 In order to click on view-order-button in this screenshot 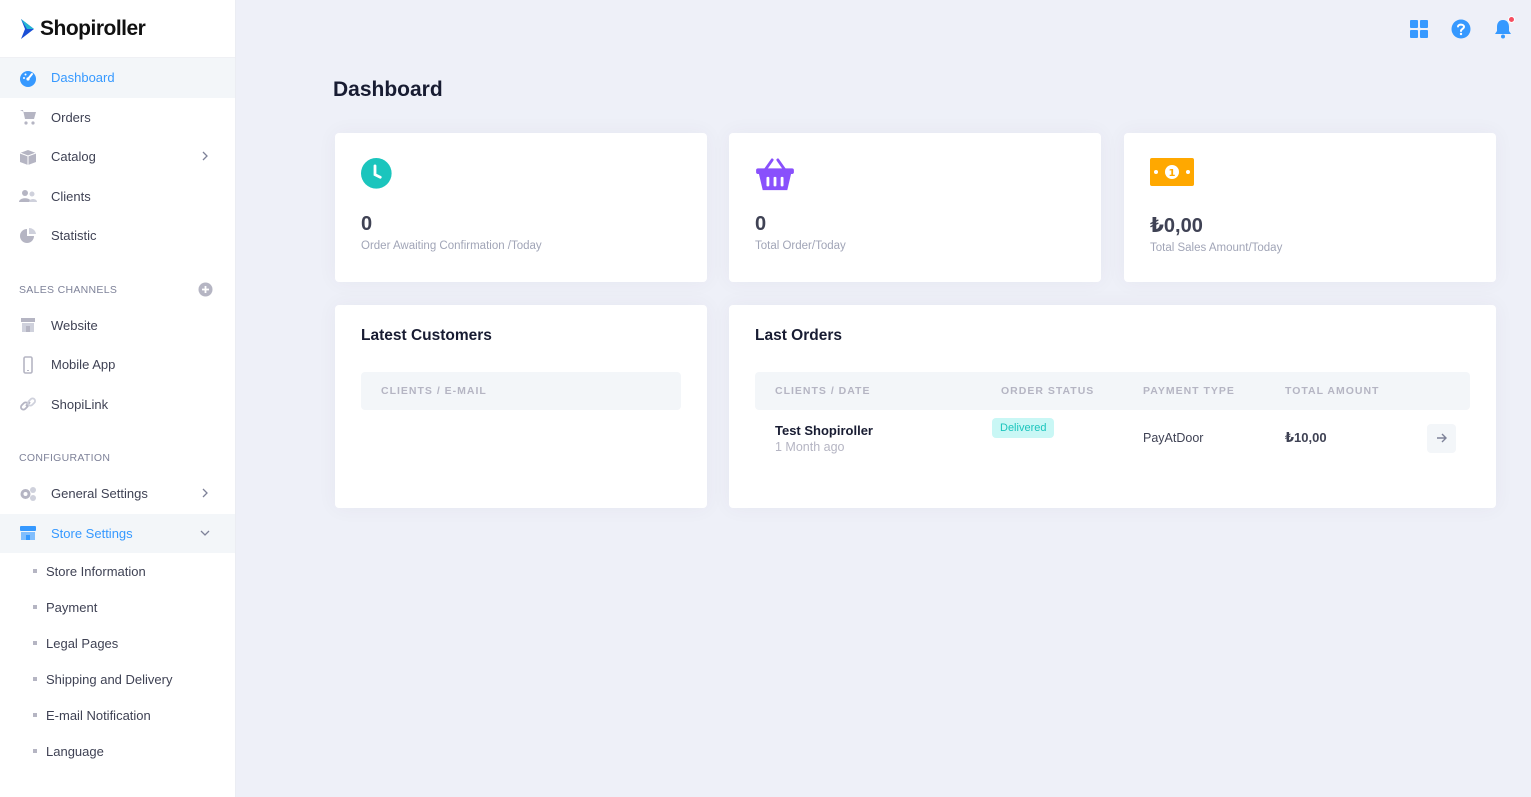, I will do `click(1441, 438)`.